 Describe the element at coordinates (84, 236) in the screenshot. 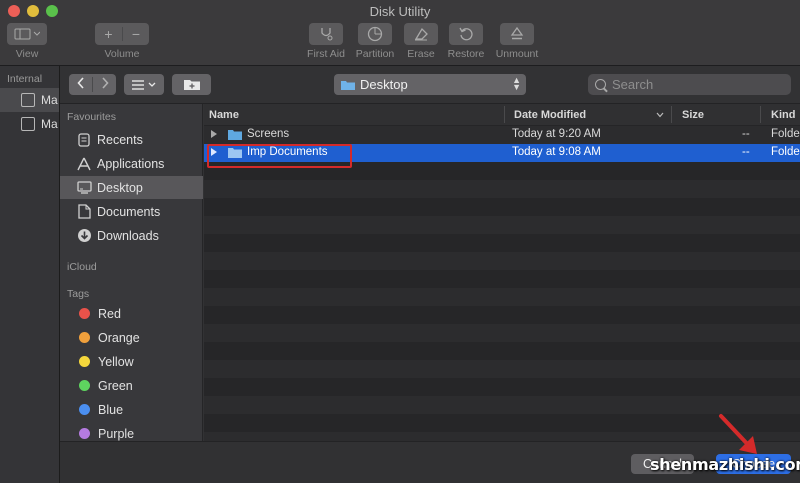

I see `downloads-icon` at that location.